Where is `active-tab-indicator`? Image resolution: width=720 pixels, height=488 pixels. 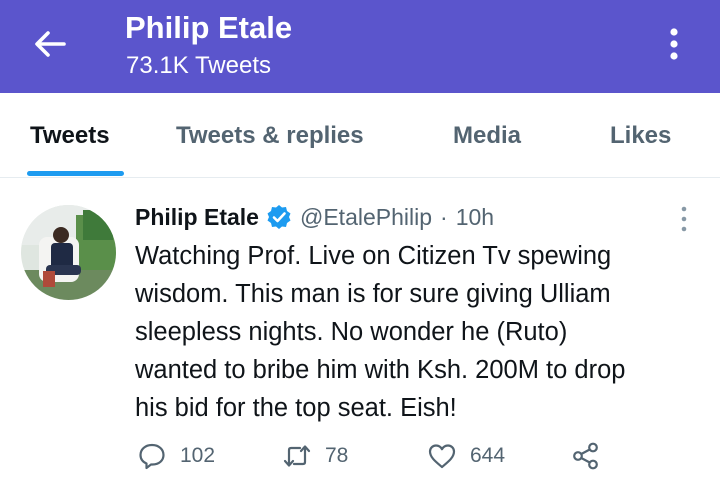
active-tab-indicator is located at coordinates (75, 173).